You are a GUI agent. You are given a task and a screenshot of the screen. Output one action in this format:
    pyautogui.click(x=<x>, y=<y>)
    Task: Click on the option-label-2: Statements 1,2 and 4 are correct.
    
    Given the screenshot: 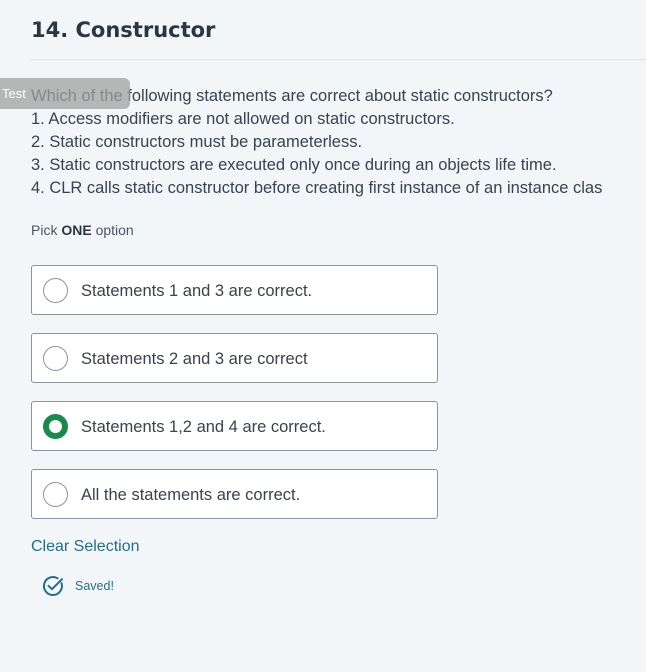 What is the action you would take?
    pyautogui.click(x=203, y=427)
    